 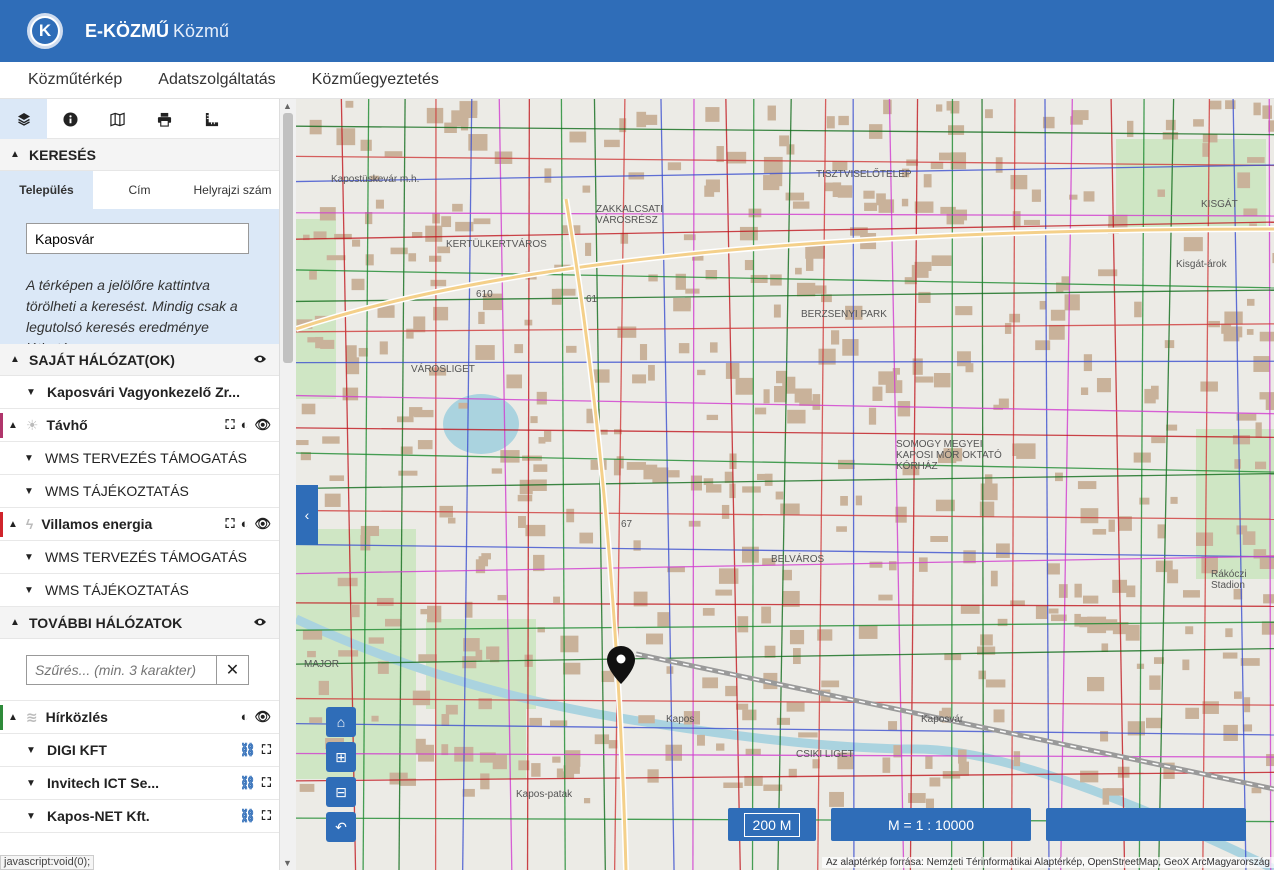 I want to click on app-title-bold: E-KÖZMŰ, so click(x=127, y=30).